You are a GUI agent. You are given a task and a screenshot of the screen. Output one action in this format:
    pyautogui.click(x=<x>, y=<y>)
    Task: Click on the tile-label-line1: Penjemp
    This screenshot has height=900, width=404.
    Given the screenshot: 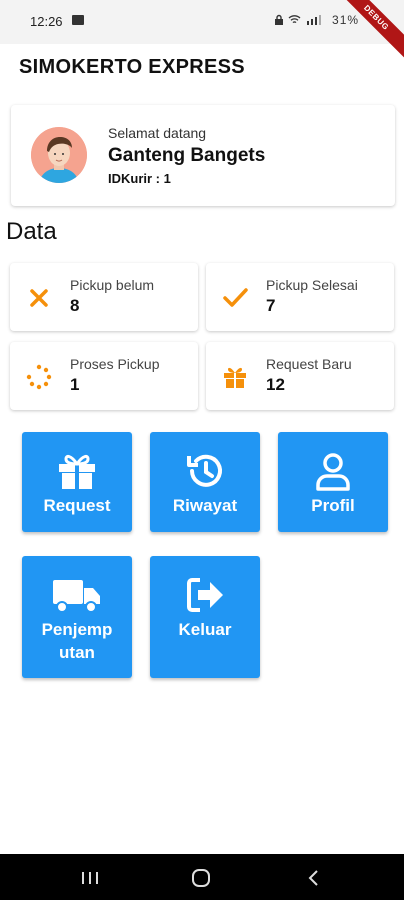 What is the action you would take?
    pyautogui.click(x=77, y=629)
    